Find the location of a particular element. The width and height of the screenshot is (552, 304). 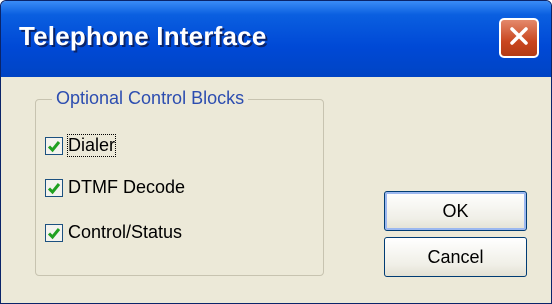

ok-button: OK is located at coordinates (455, 211).